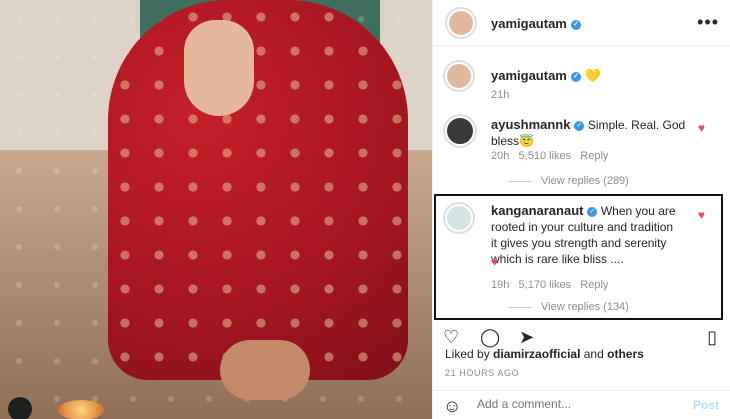 The width and height of the screenshot is (730, 419). What do you see at coordinates (712, 337) in the screenshot?
I see `bookmark-icon: ▯` at bounding box center [712, 337].